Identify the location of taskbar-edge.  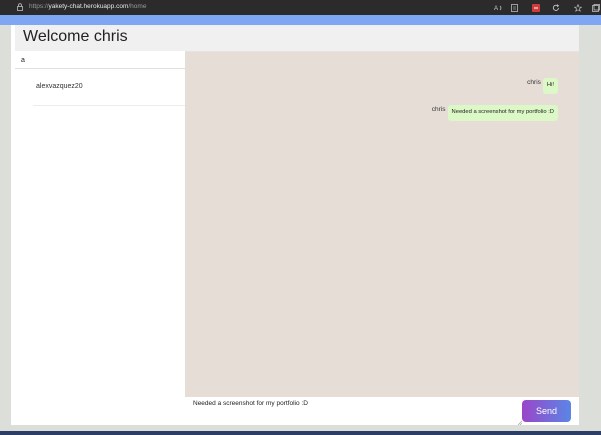
(300, 433).